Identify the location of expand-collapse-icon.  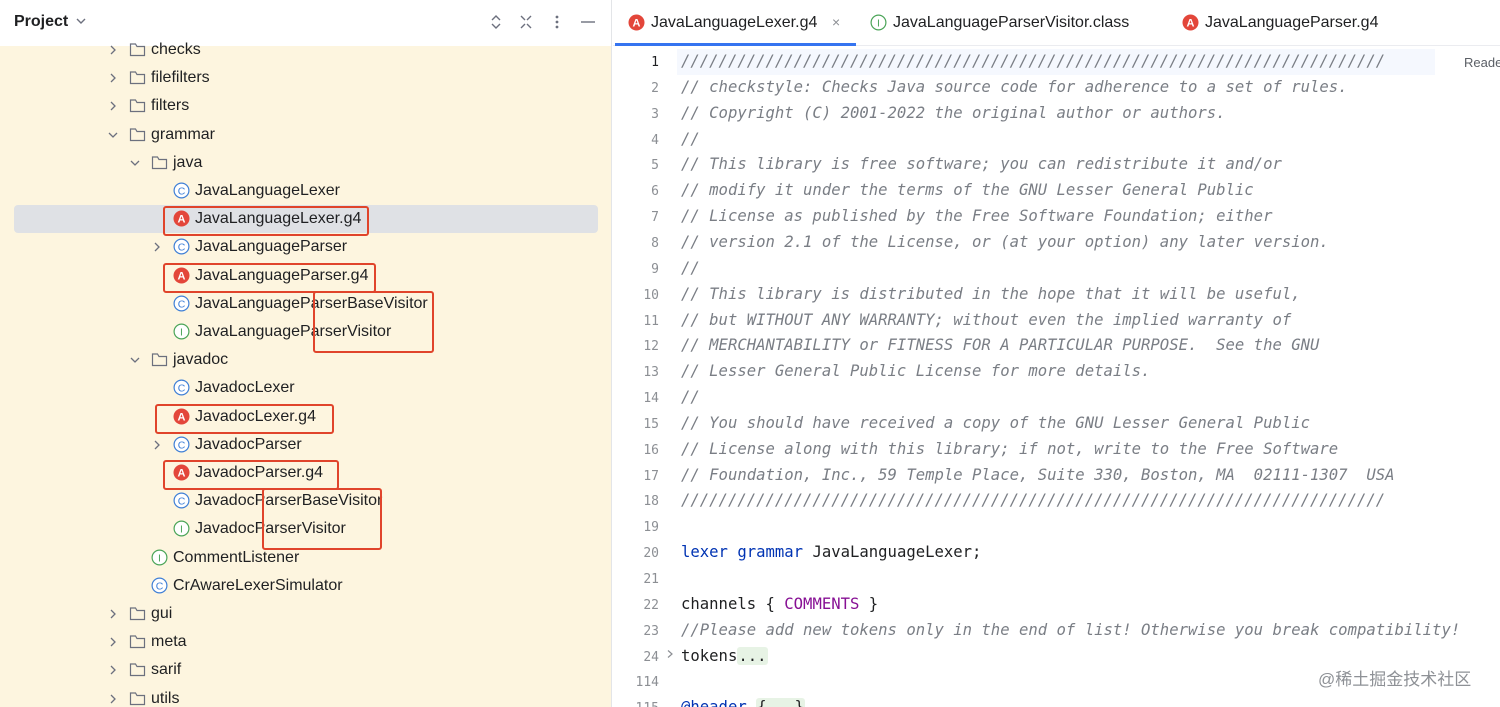
(496, 22).